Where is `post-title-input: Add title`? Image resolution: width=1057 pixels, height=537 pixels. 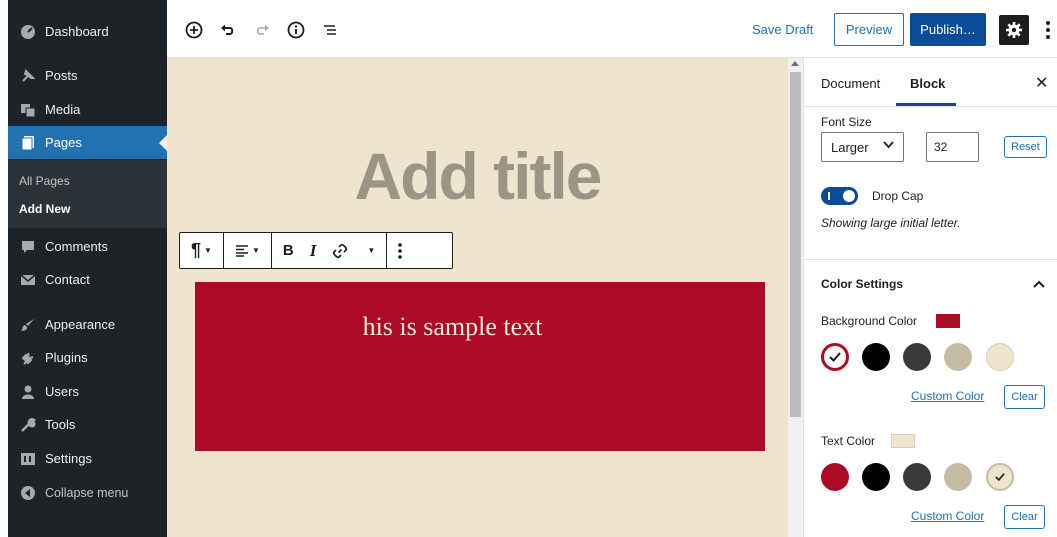
post-title-input: Add title is located at coordinates (477, 176).